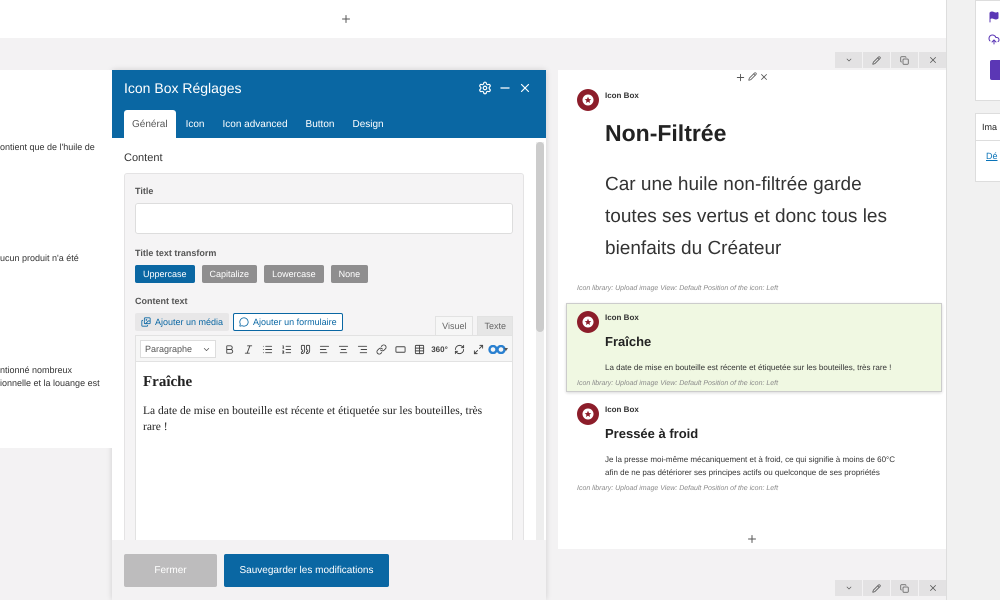  Describe the element at coordinates (746, 217) in the screenshot. I see `block-text: Car une huile non-filtrée garde toutes ses vertus et donc tous les bienfaits du Créateur` at that location.